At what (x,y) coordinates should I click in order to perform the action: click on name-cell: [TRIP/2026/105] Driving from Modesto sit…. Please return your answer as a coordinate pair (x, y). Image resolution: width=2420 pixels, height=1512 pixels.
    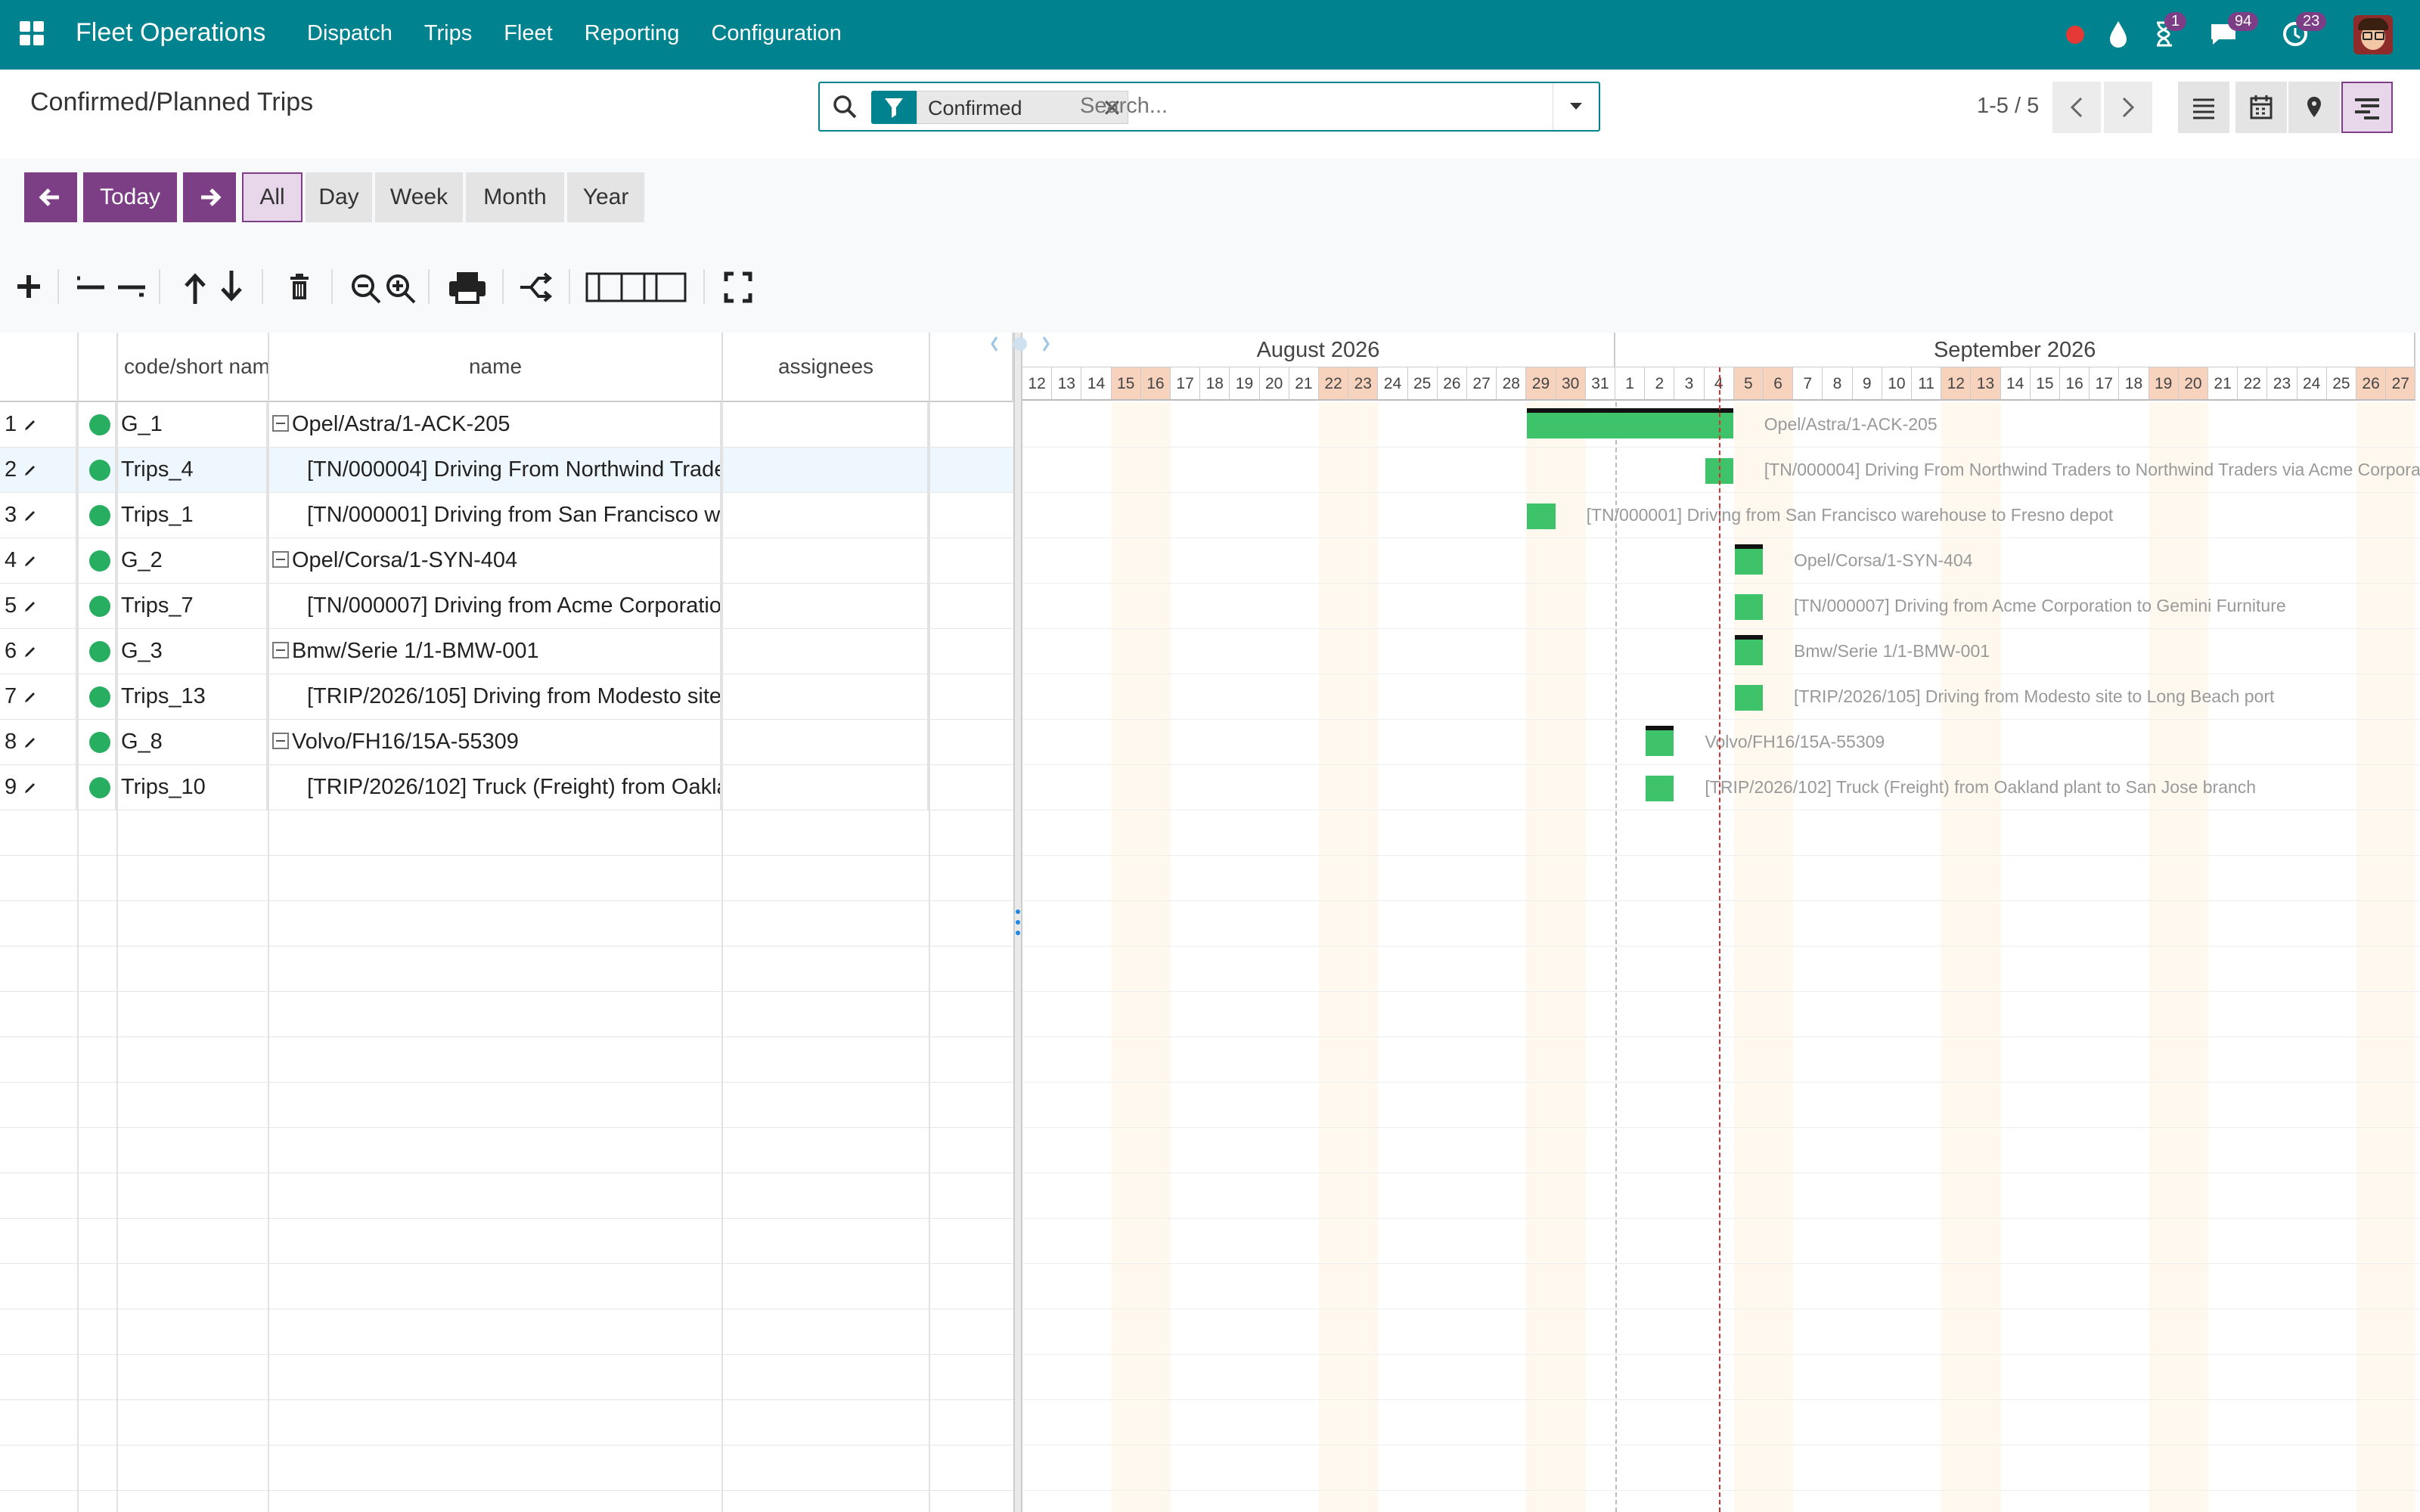
    Looking at the image, I should click on (495, 696).